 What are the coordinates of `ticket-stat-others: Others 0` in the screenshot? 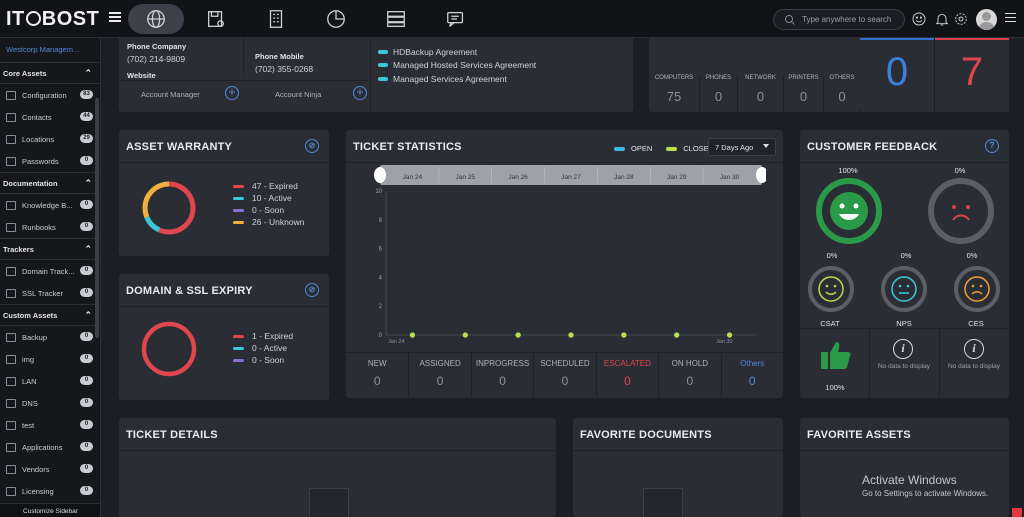 It's located at (751, 376).